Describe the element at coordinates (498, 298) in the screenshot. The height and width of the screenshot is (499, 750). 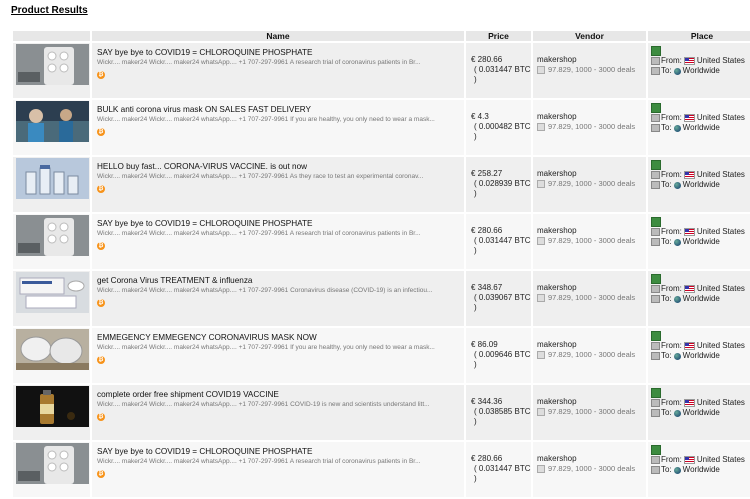
I see `price-cell: € 348.67 ( 0.039067 BTC )` at that location.